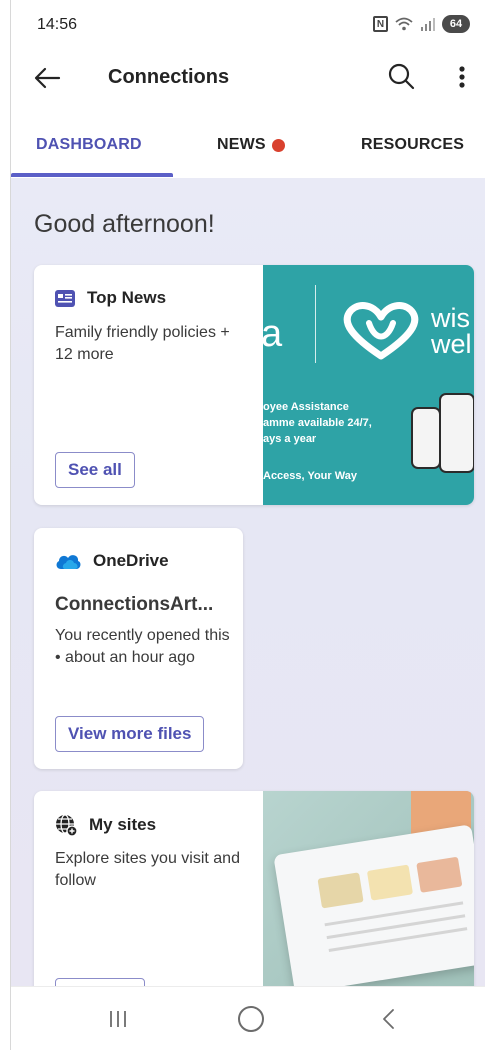  What do you see at coordinates (169, 77) in the screenshot?
I see `page-title: Connections` at bounding box center [169, 77].